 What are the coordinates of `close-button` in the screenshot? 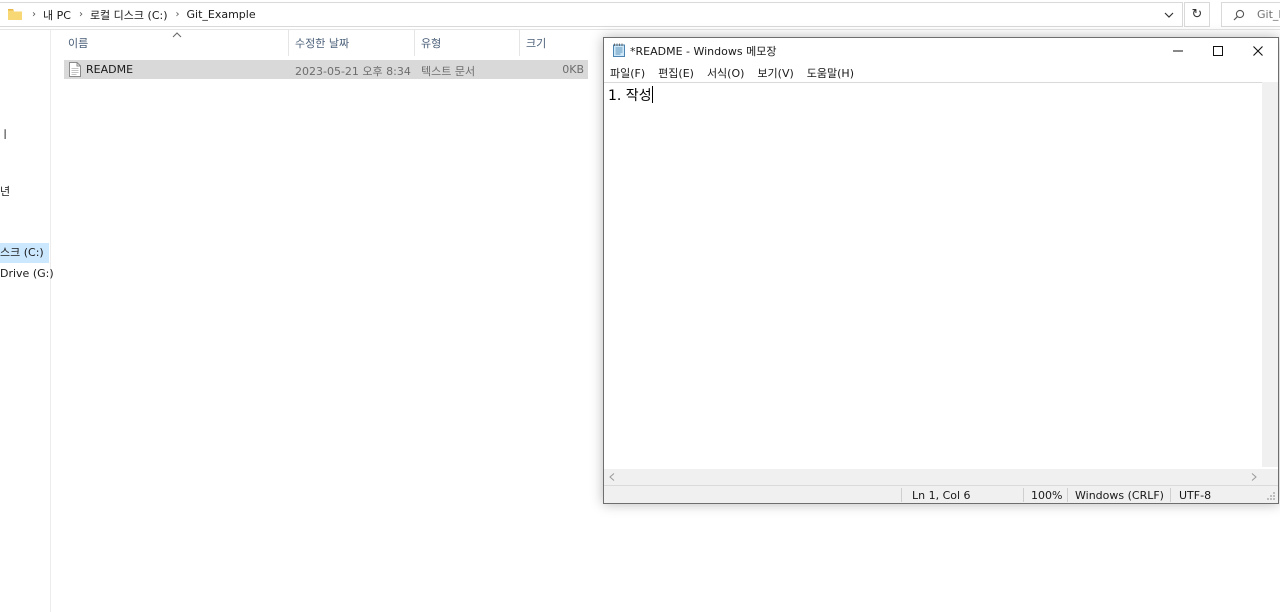 It's located at (1258, 51).